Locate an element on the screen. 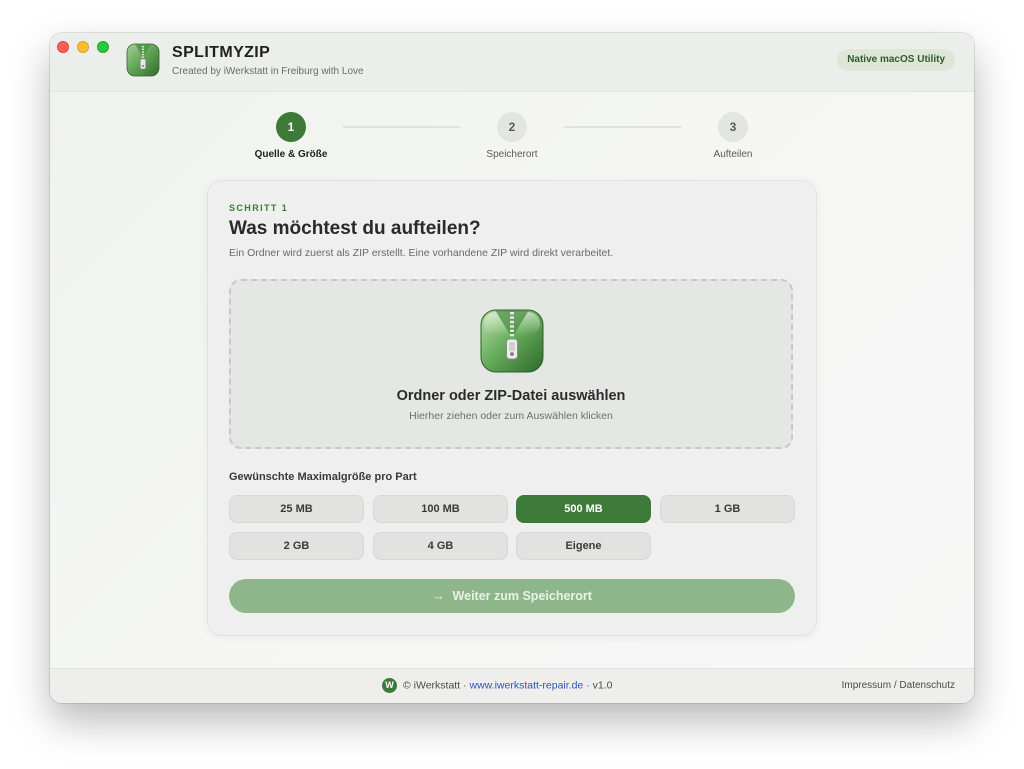  continue-button: → Weiter zum Speicherort is located at coordinates (512, 596).